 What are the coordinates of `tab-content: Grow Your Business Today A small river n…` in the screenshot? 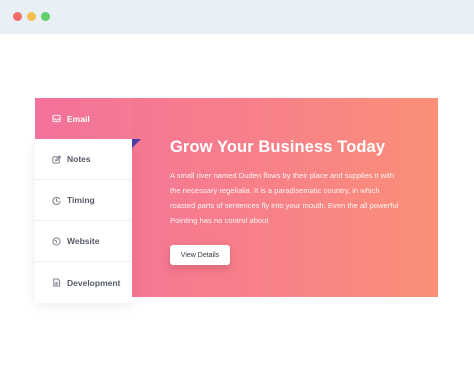 It's located at (287, 183).